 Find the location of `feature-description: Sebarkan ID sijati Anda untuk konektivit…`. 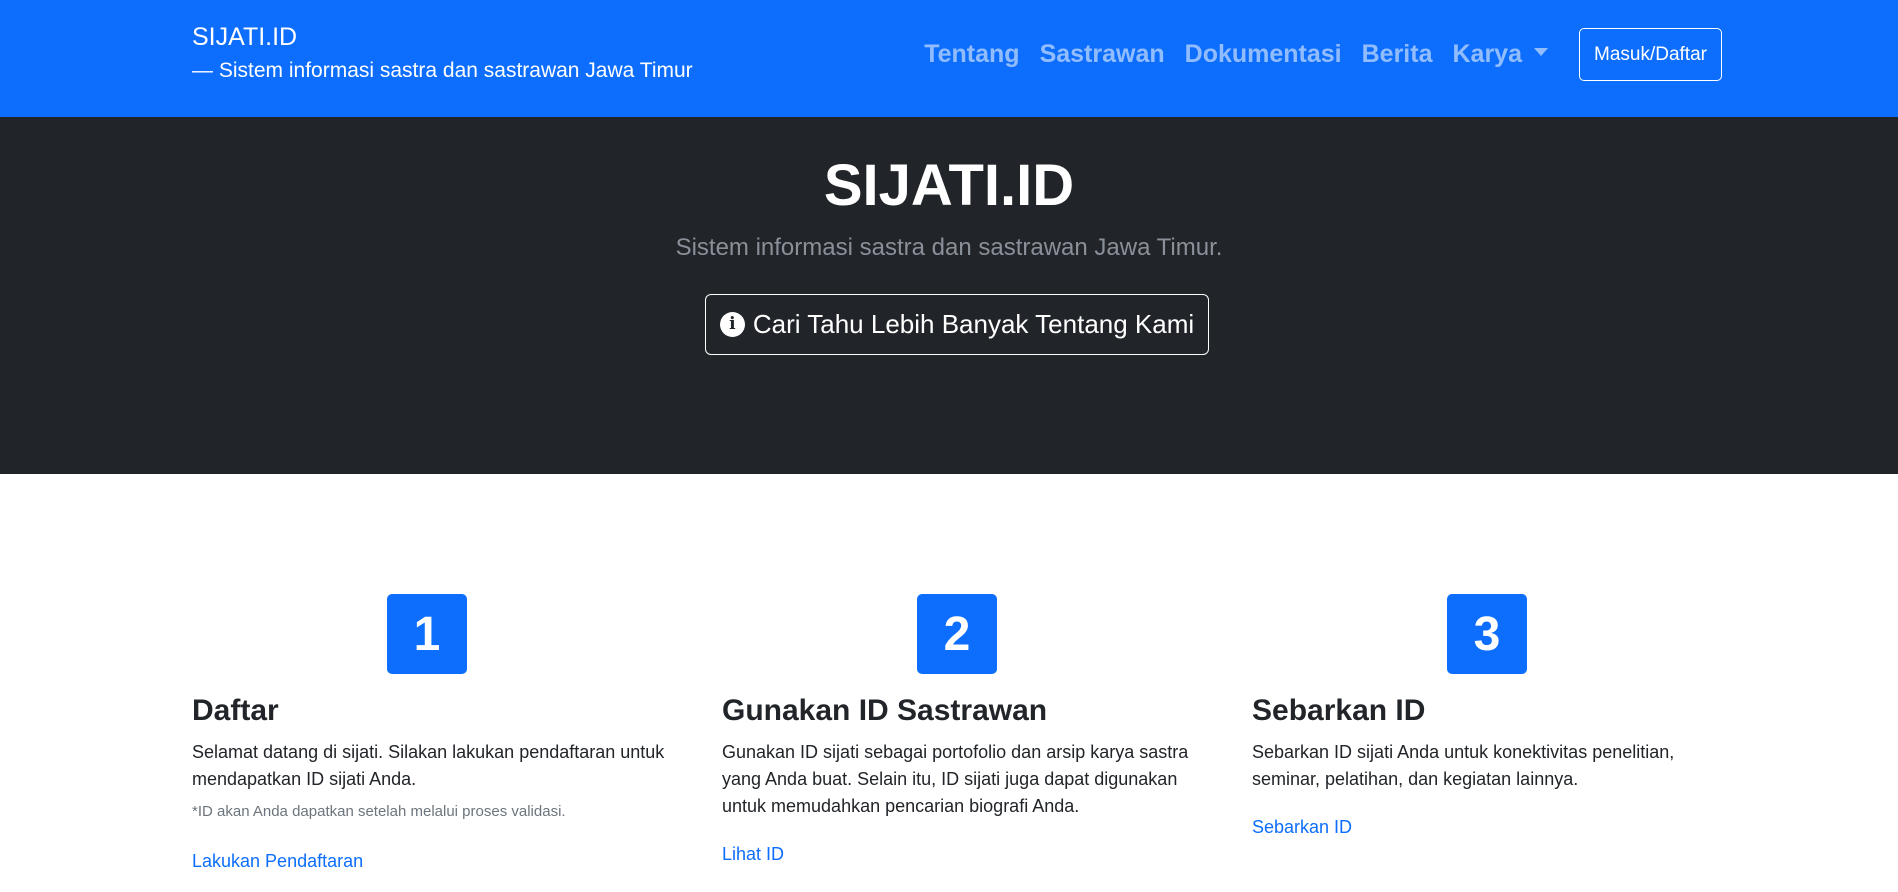

feature-description: Sebarkan ID sijati Anda untuk konektivit… is located at coordinates (1463, 765).